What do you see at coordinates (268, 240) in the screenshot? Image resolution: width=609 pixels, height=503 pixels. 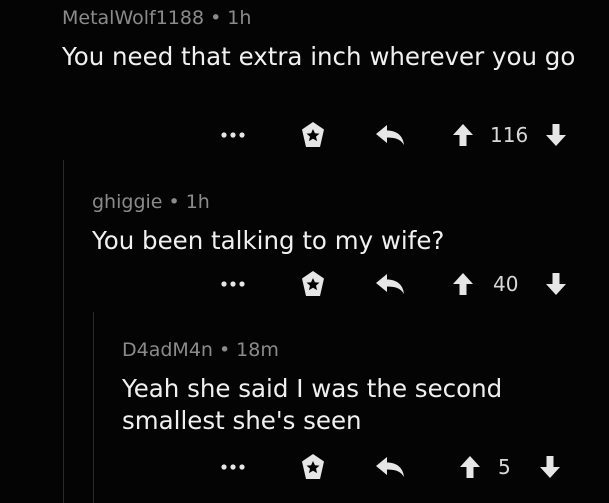 I see `comment-body: You been talking to my wife?` at bounding box center [268, 240].